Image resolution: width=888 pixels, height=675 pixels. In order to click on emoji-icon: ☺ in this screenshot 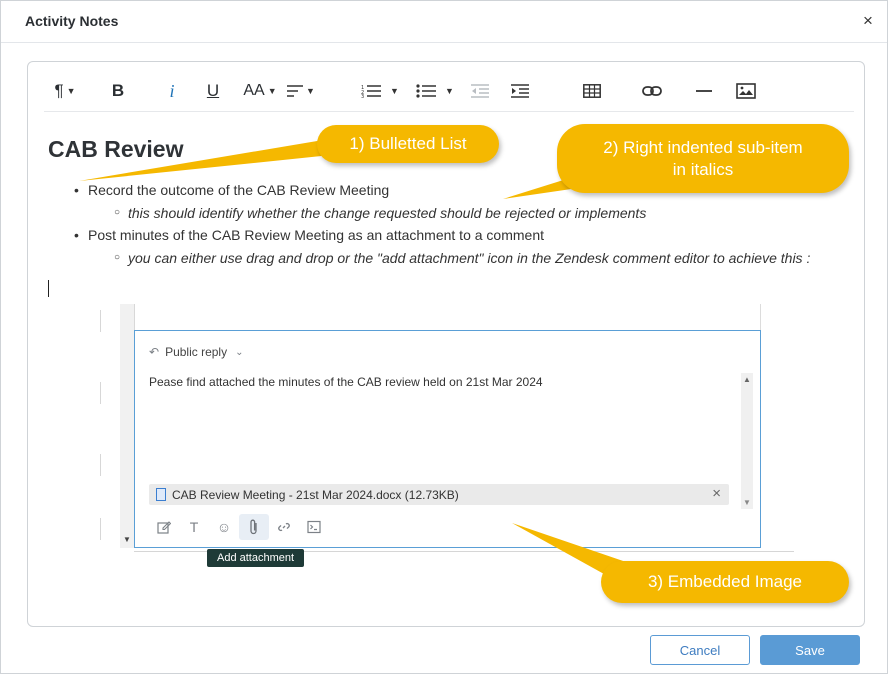, I will do `click(224, 527)`.